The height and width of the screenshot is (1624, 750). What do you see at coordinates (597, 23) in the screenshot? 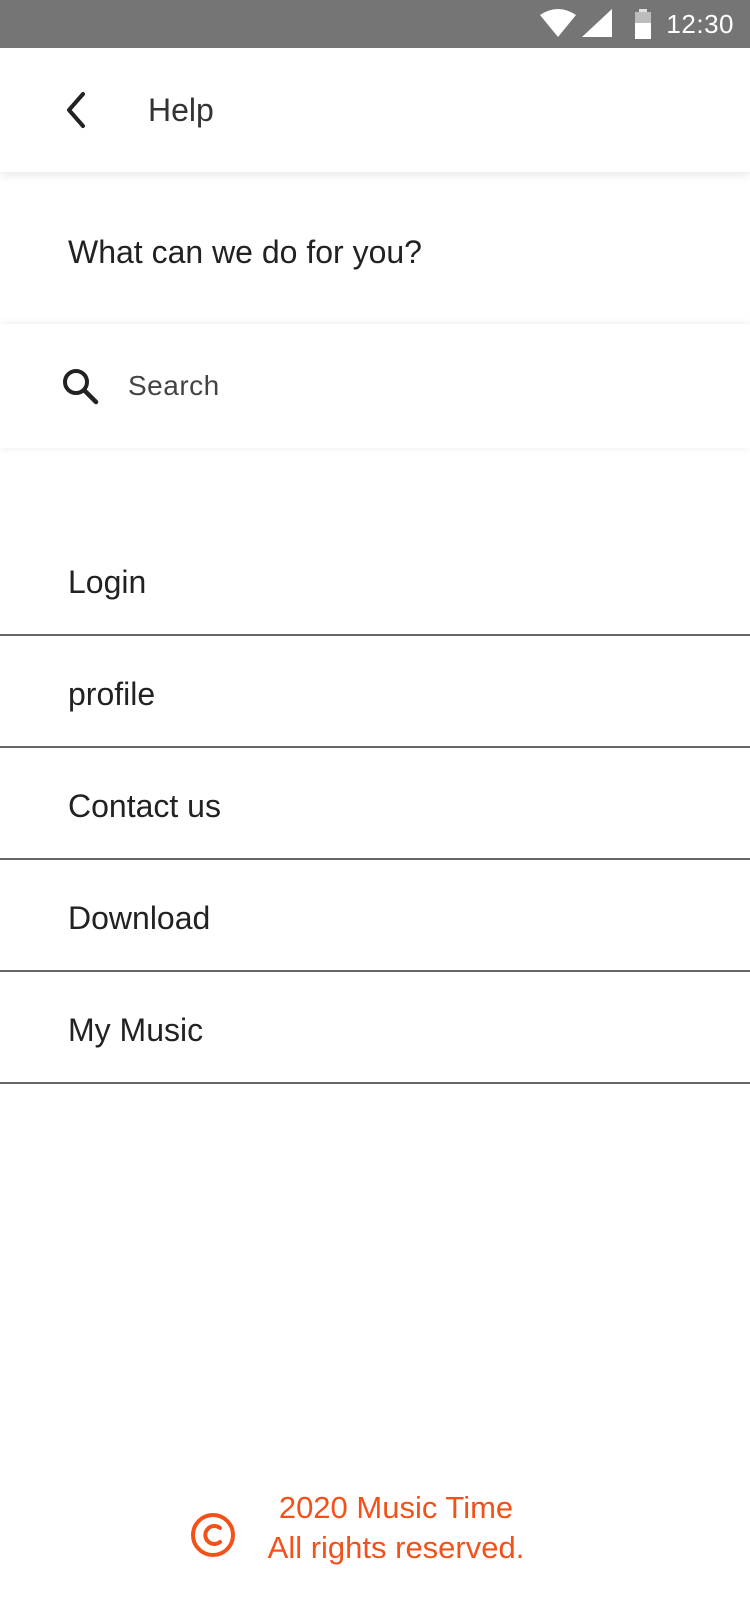
I see `signal-icon` at bounding box center [597, 23].